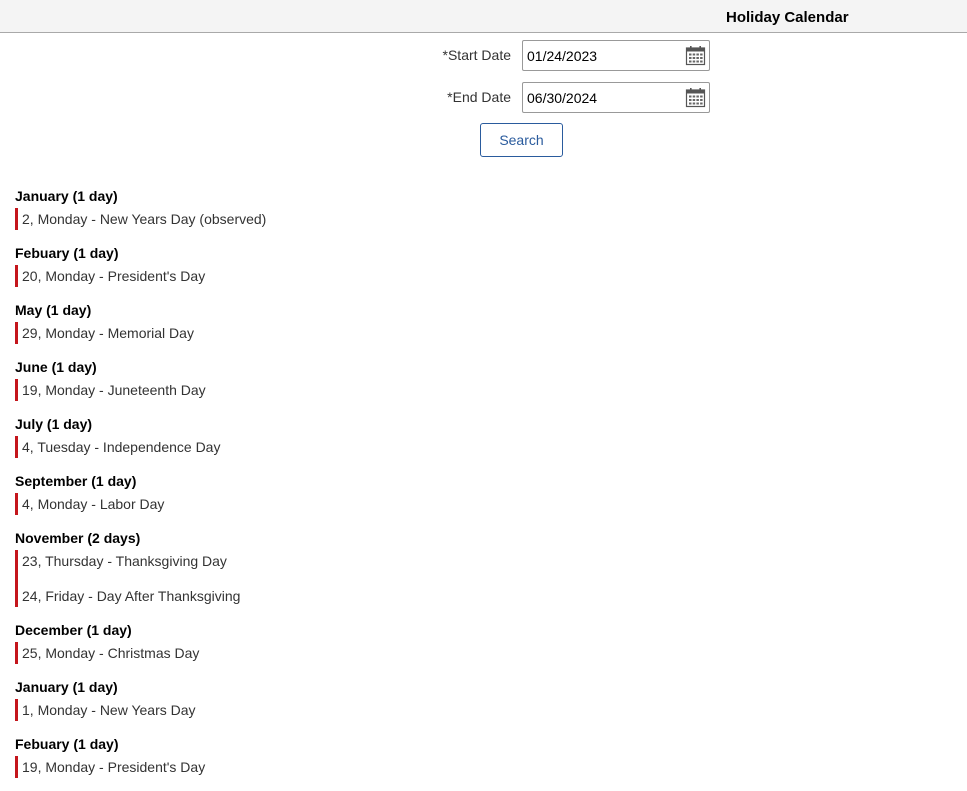 This screenshot has height=791, width=967. What do you see at coordinates (465, 333) in the screenshot?
I see `holiday-entries: 29, Monday - Memorial Day` at bounding box center [465, 333].